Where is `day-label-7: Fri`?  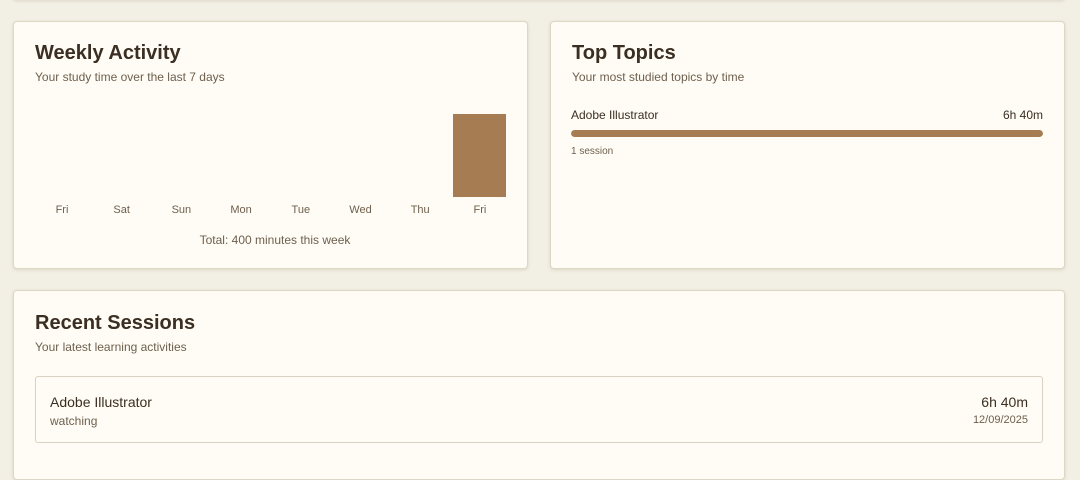 day-label-7: Fri is located at coordinates (480, 210).